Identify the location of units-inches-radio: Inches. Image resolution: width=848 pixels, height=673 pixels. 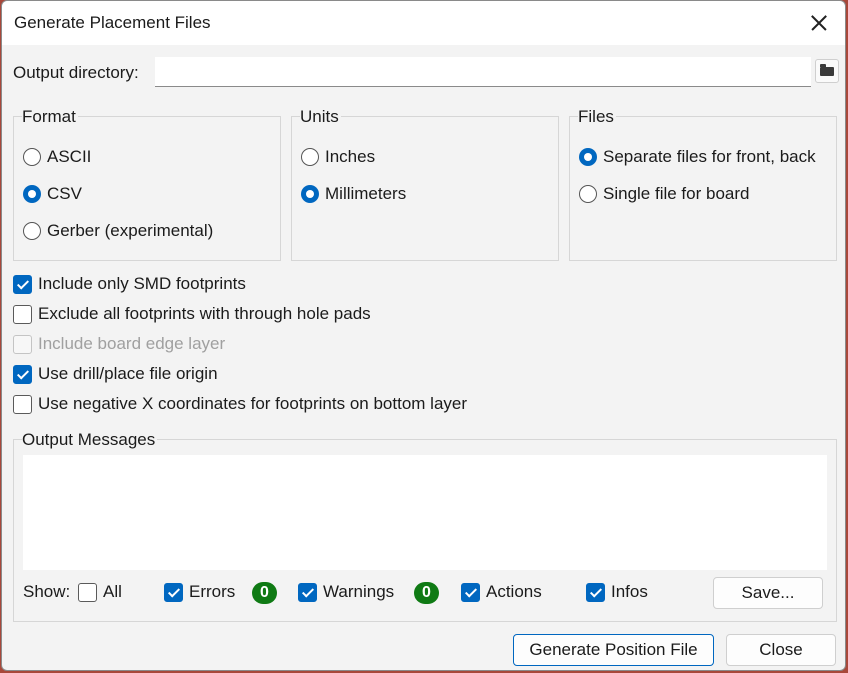
(338, 157).